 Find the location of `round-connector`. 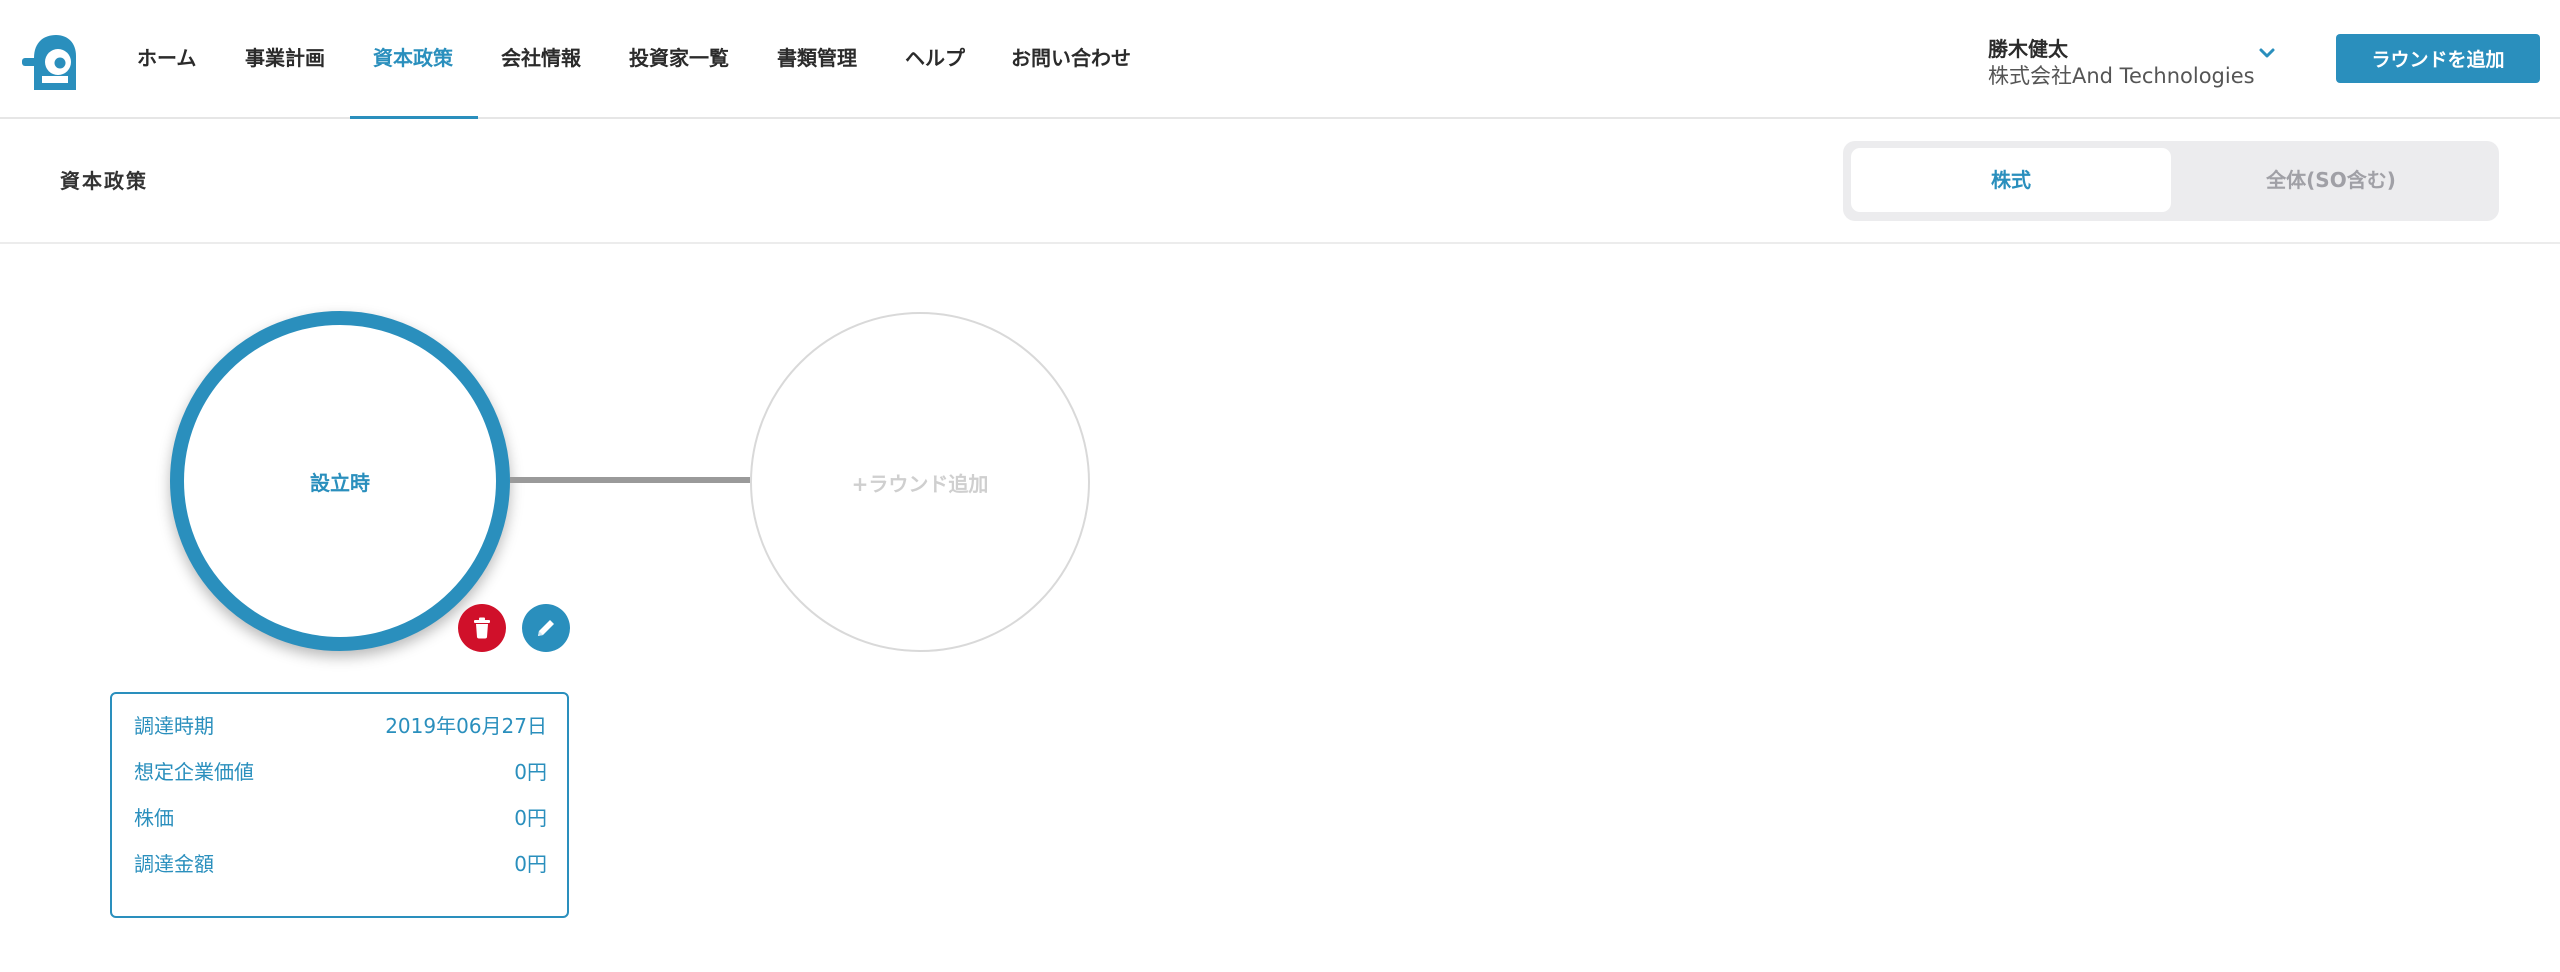

round-connector is located at coordinates (630, 480).